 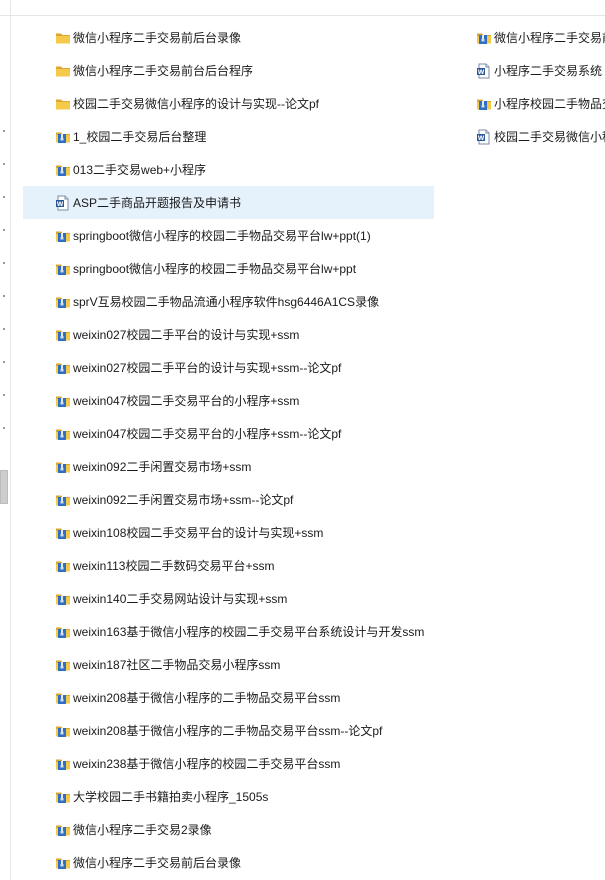 I want to click on file-item: W 校园二手交易微信小程, so click(x=536, y=136).